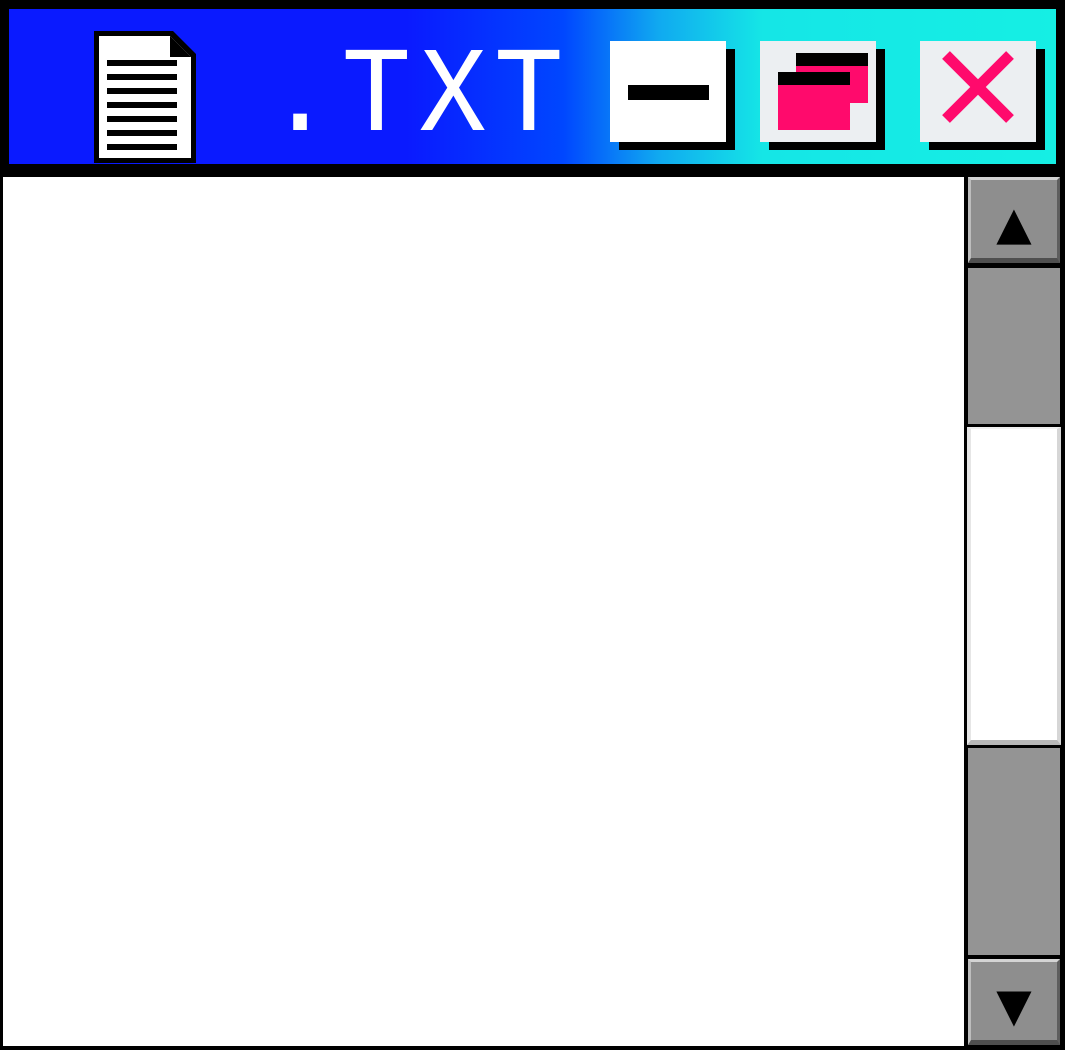 This screenshot has width=1065, height=1050. I want to click on title-bar: .TXT, so click(532, 86).